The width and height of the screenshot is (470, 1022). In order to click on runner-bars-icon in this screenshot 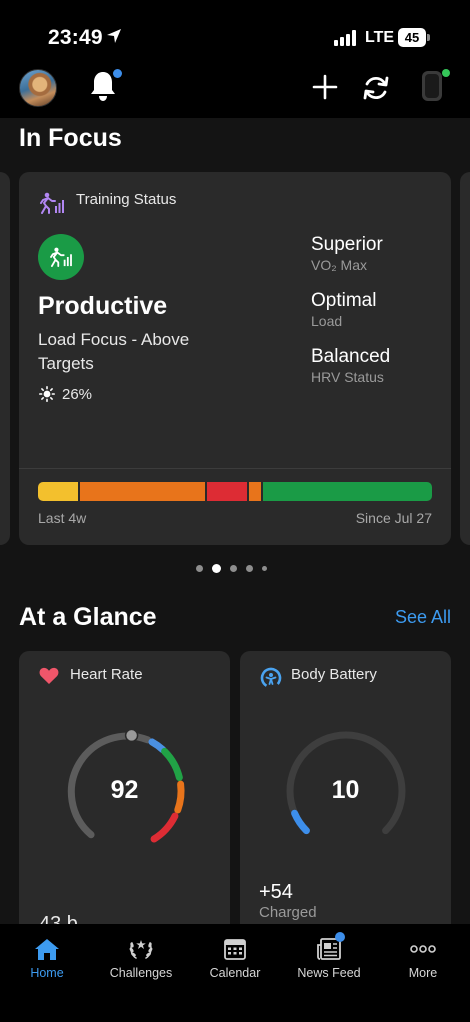, I will do `click(61, 257)`.